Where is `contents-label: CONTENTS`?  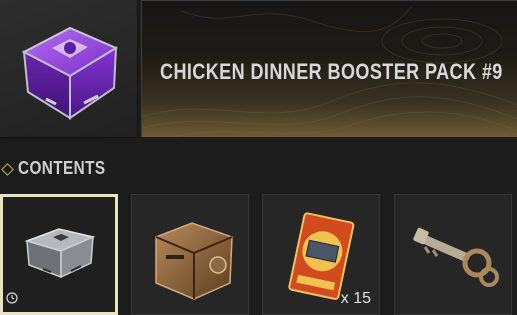
contents-label: CONTENTS is located at coordinates (62, 168).